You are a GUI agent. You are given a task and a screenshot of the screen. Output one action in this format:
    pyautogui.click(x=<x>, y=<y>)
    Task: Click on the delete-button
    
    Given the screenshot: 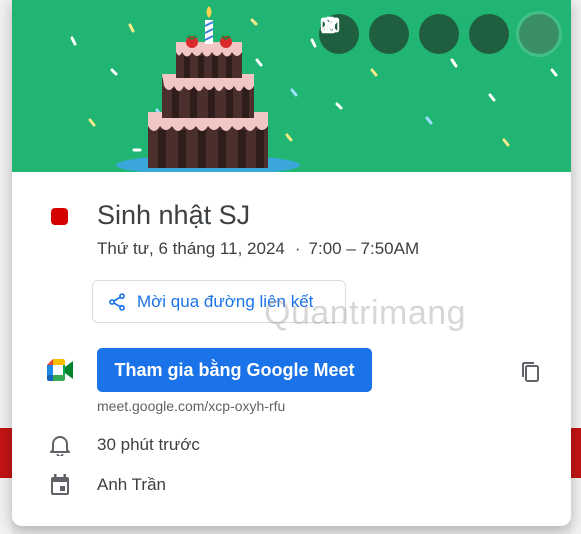 What is the action you would take?
    pyautogui.click(x=366, y=34)
    